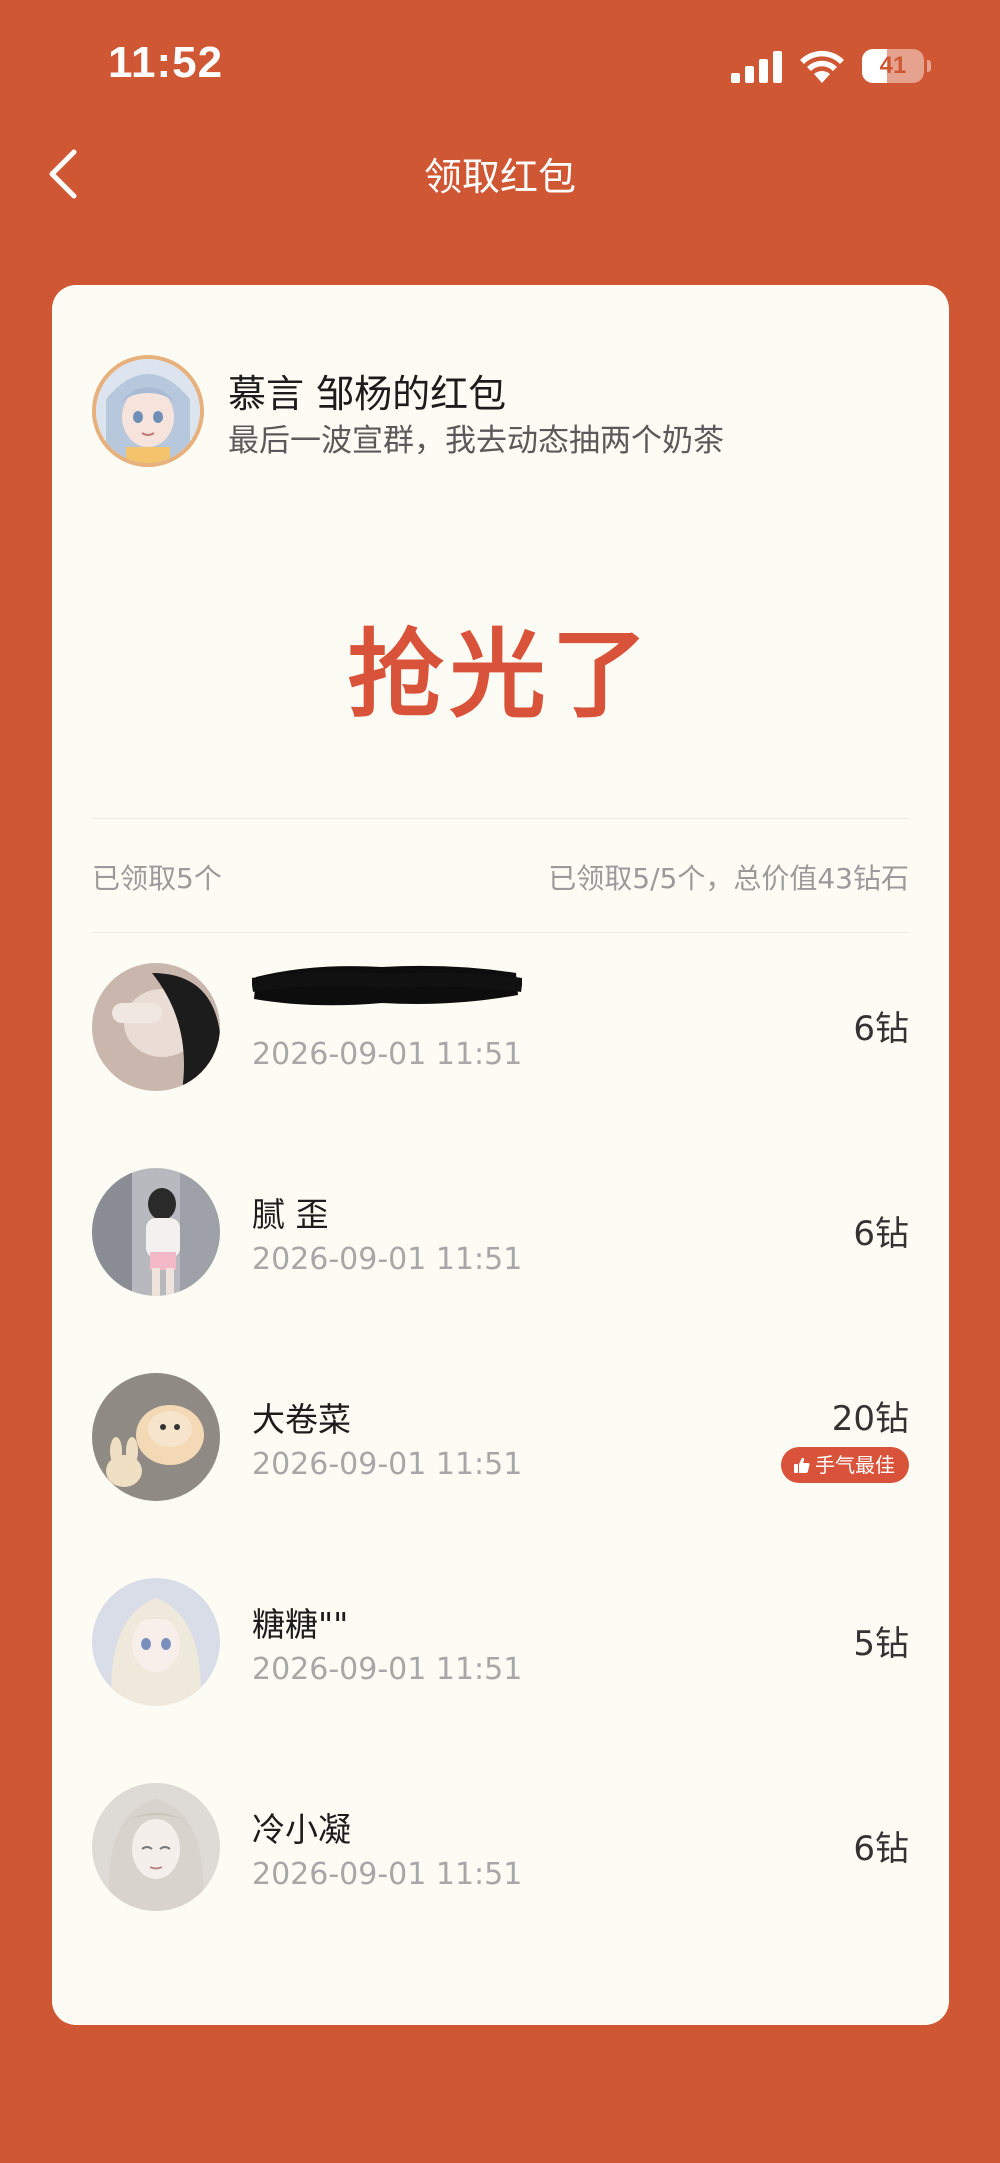 The width and height of the screenshot is (1000, 2163). What do you see at coordinates (500, 1228) in the screenshot?
I see `list-item: 腻 歪 2026-09-01 11:51 6钻` at bounding box center [500, 1228].